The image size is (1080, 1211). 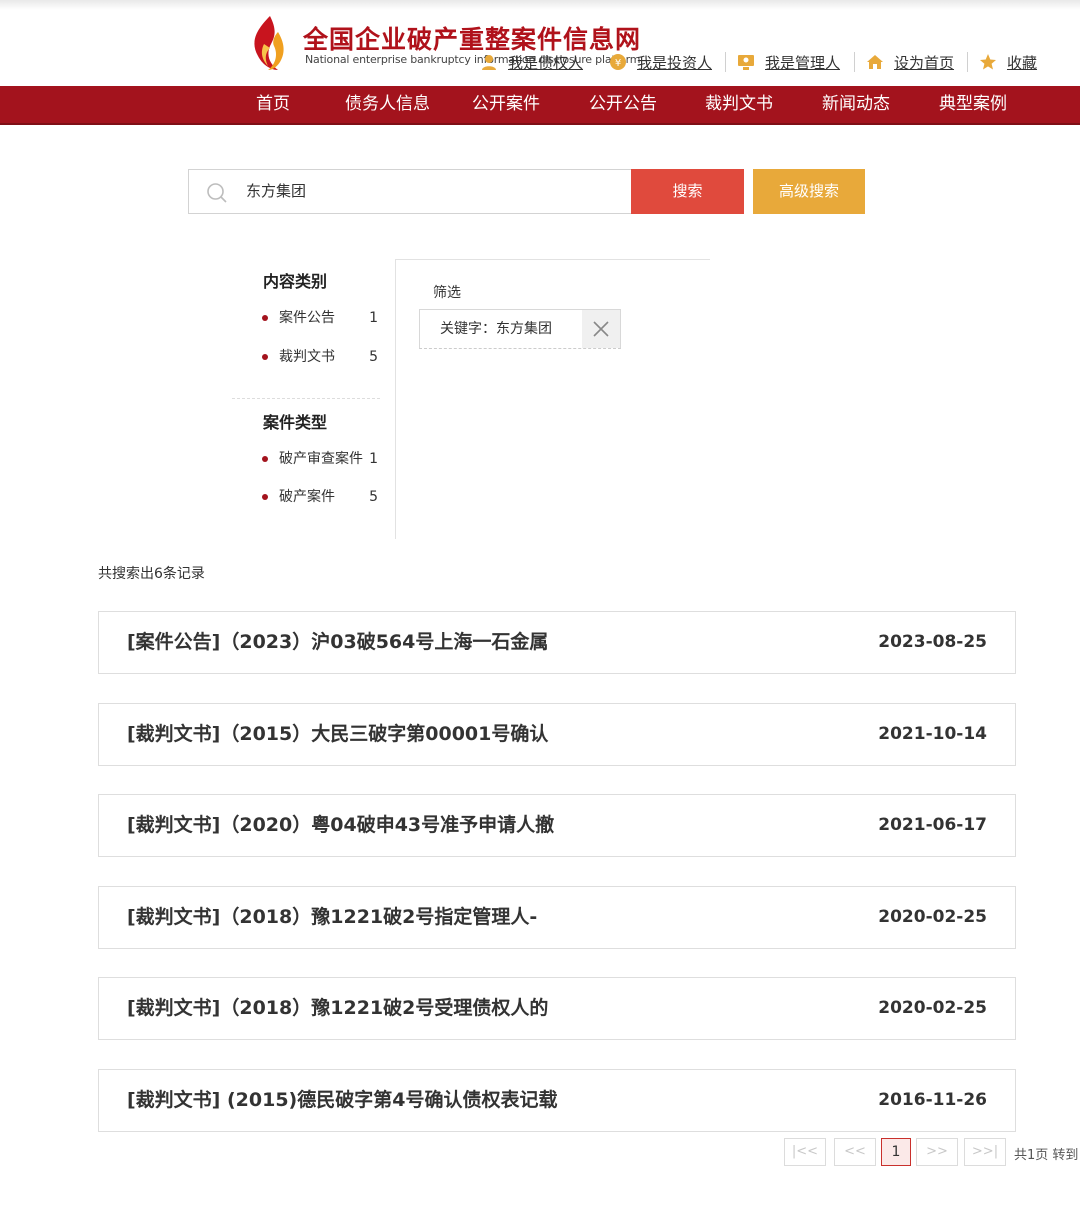 What do you see at coordinates (973, 104) in the screenshot?
I see `nav-item-typical-cases: 典型案例` at bounding box center [973, 104].